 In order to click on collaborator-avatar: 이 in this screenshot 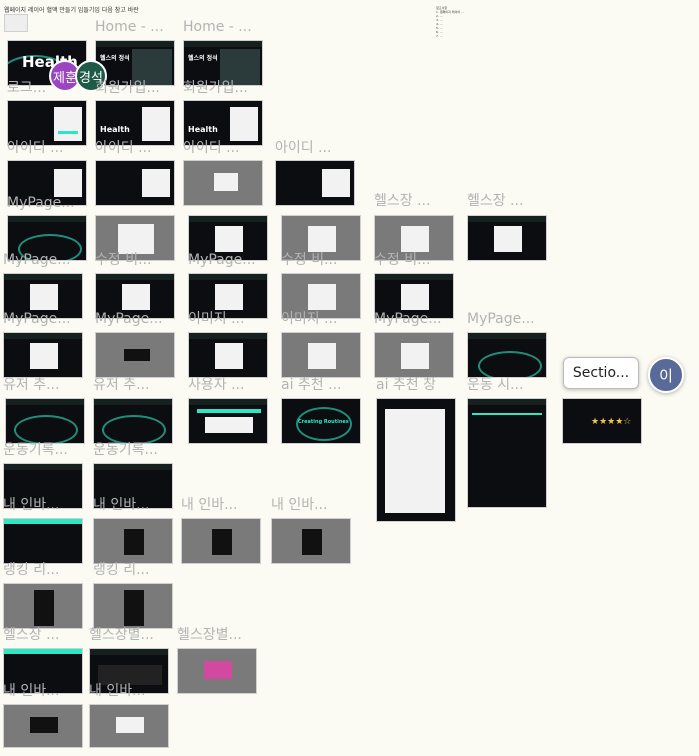, I will do `click(666, 375)`.